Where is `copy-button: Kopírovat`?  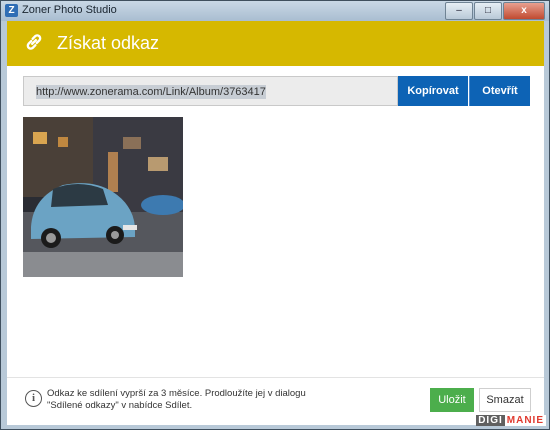
copy-button: Kopírovat is located at coordinates (433, 91).